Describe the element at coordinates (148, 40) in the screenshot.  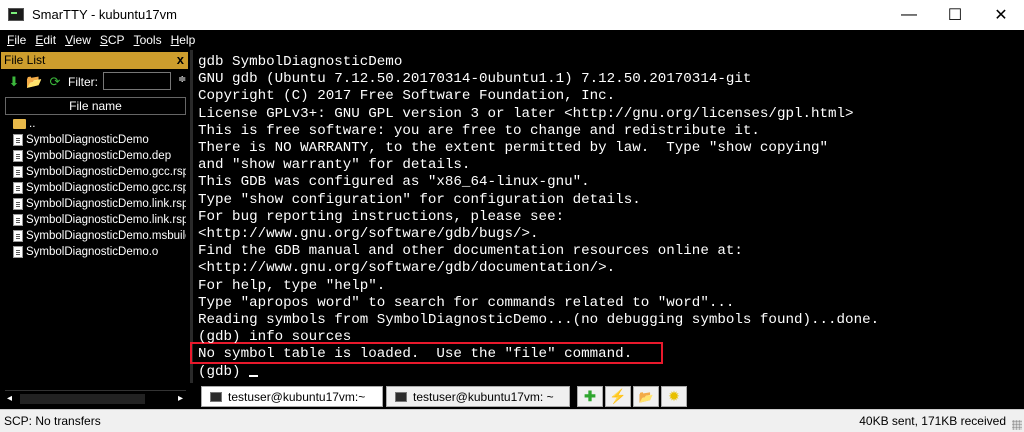
I see `menu-tools: Tools` at that location.